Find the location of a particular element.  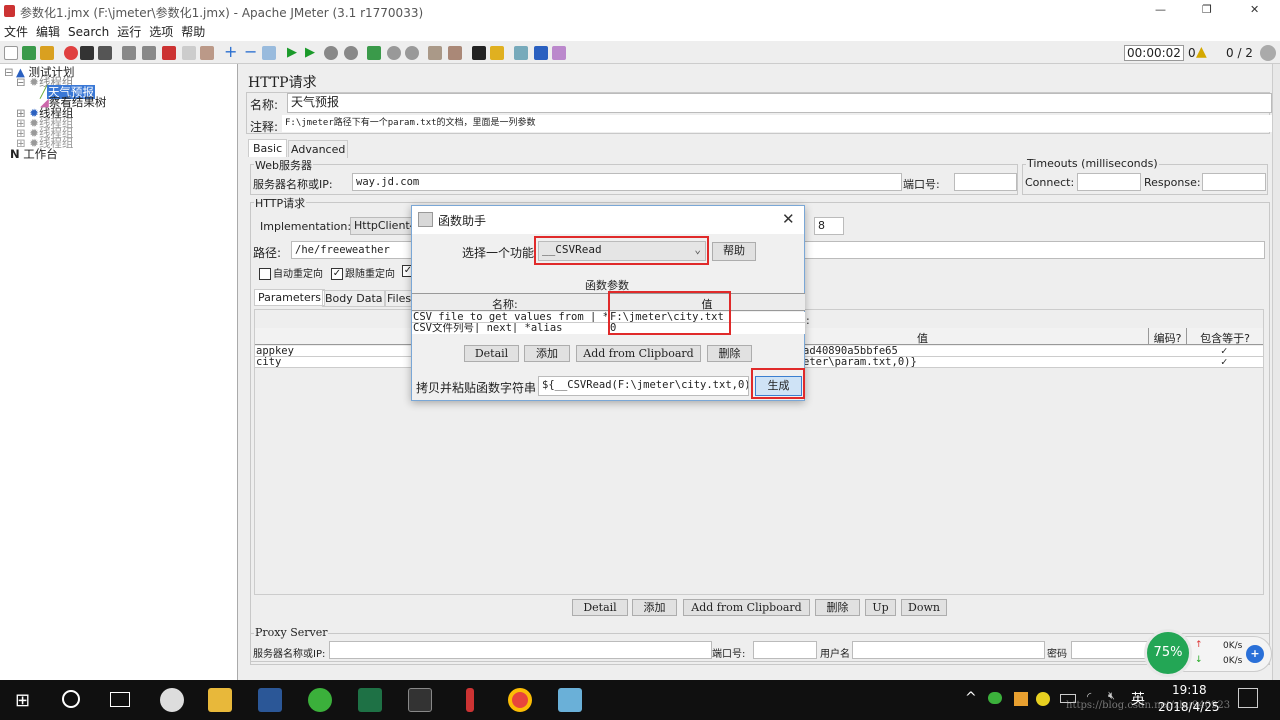

proxy-password-label: 密码 is located at coordinates (1057, 654).